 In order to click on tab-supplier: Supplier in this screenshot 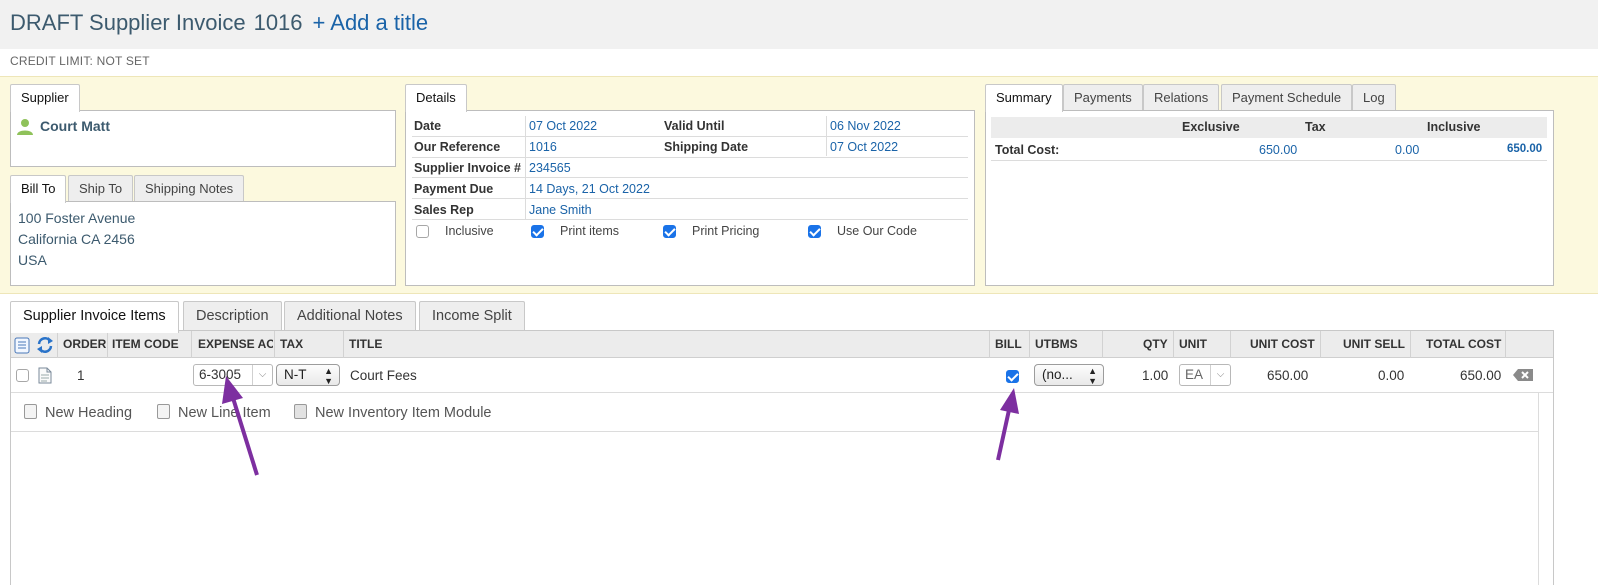, I will do `click(45, 98)`.